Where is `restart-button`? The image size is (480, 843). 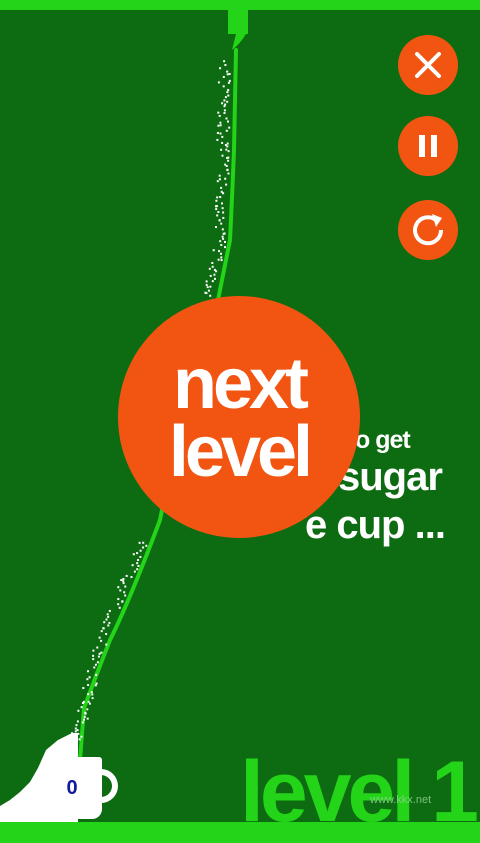
restart-button is located at coordinates (428, 230).